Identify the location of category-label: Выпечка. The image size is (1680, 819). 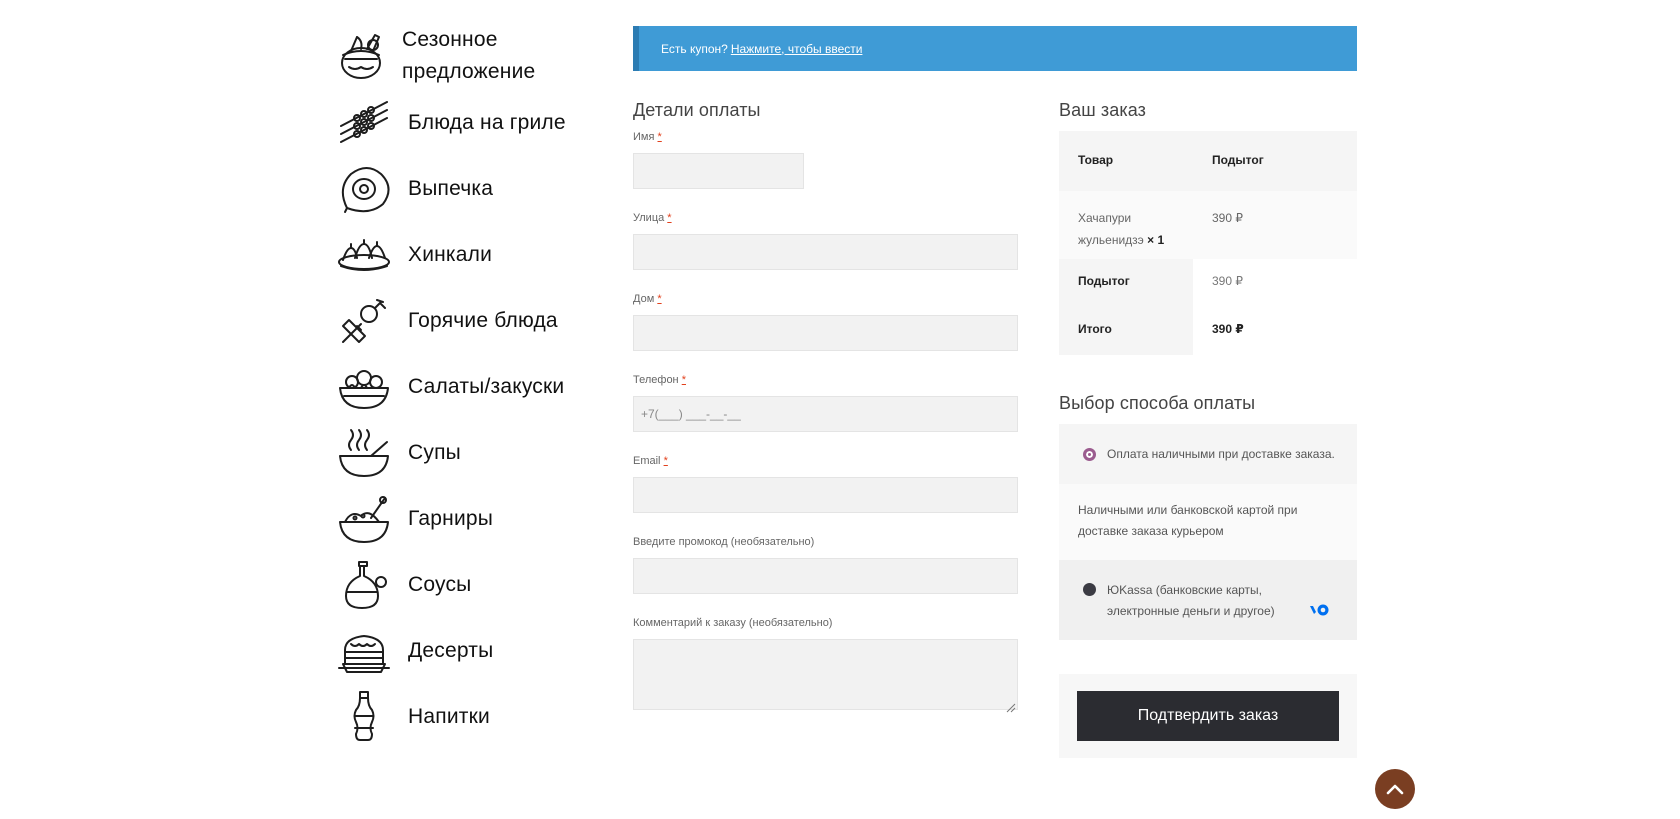
(451, 188).